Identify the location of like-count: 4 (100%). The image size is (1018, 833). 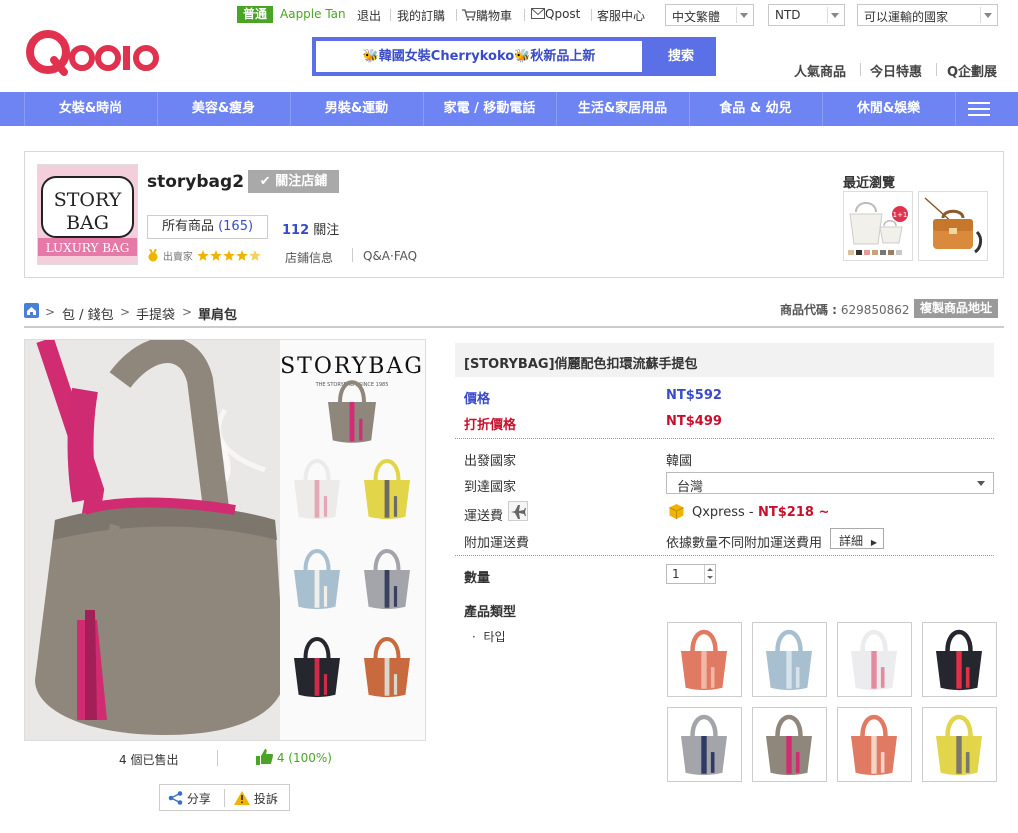
(304, 758).